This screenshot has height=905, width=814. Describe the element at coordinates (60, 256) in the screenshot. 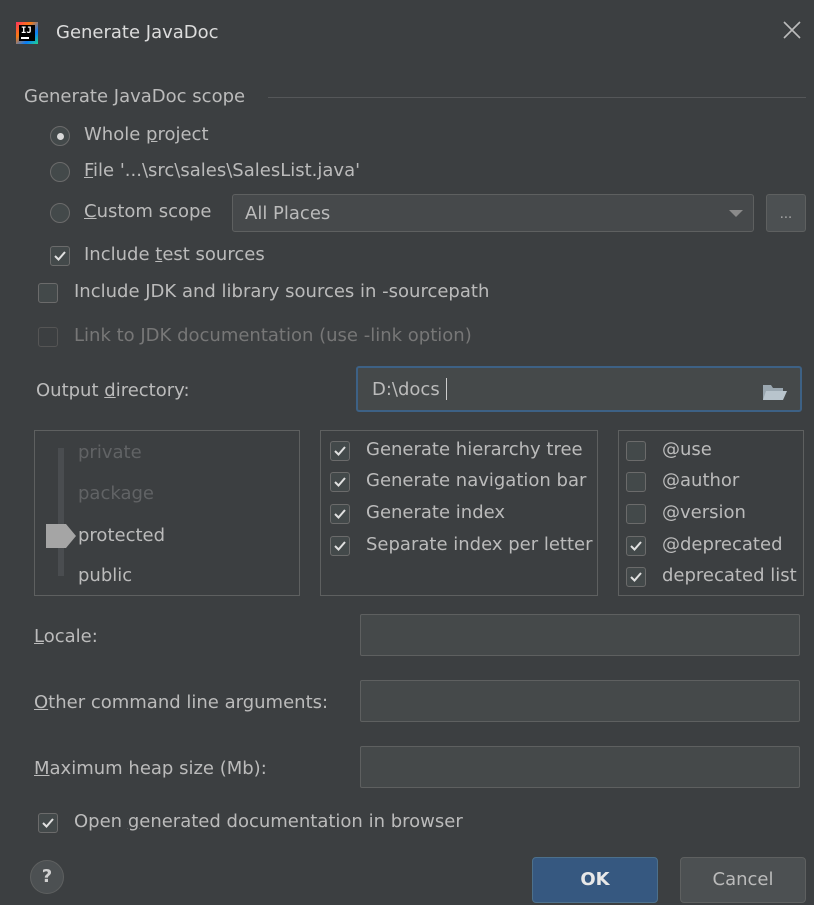

I see `include-test-sources-checkbox` at that location.